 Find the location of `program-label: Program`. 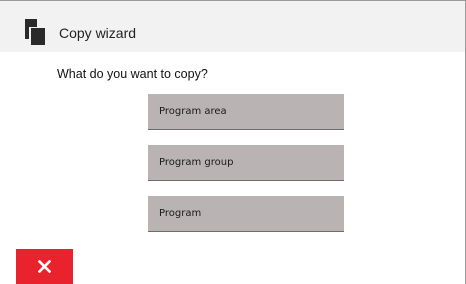

program-label: Program is located at coordinates (180, 213).